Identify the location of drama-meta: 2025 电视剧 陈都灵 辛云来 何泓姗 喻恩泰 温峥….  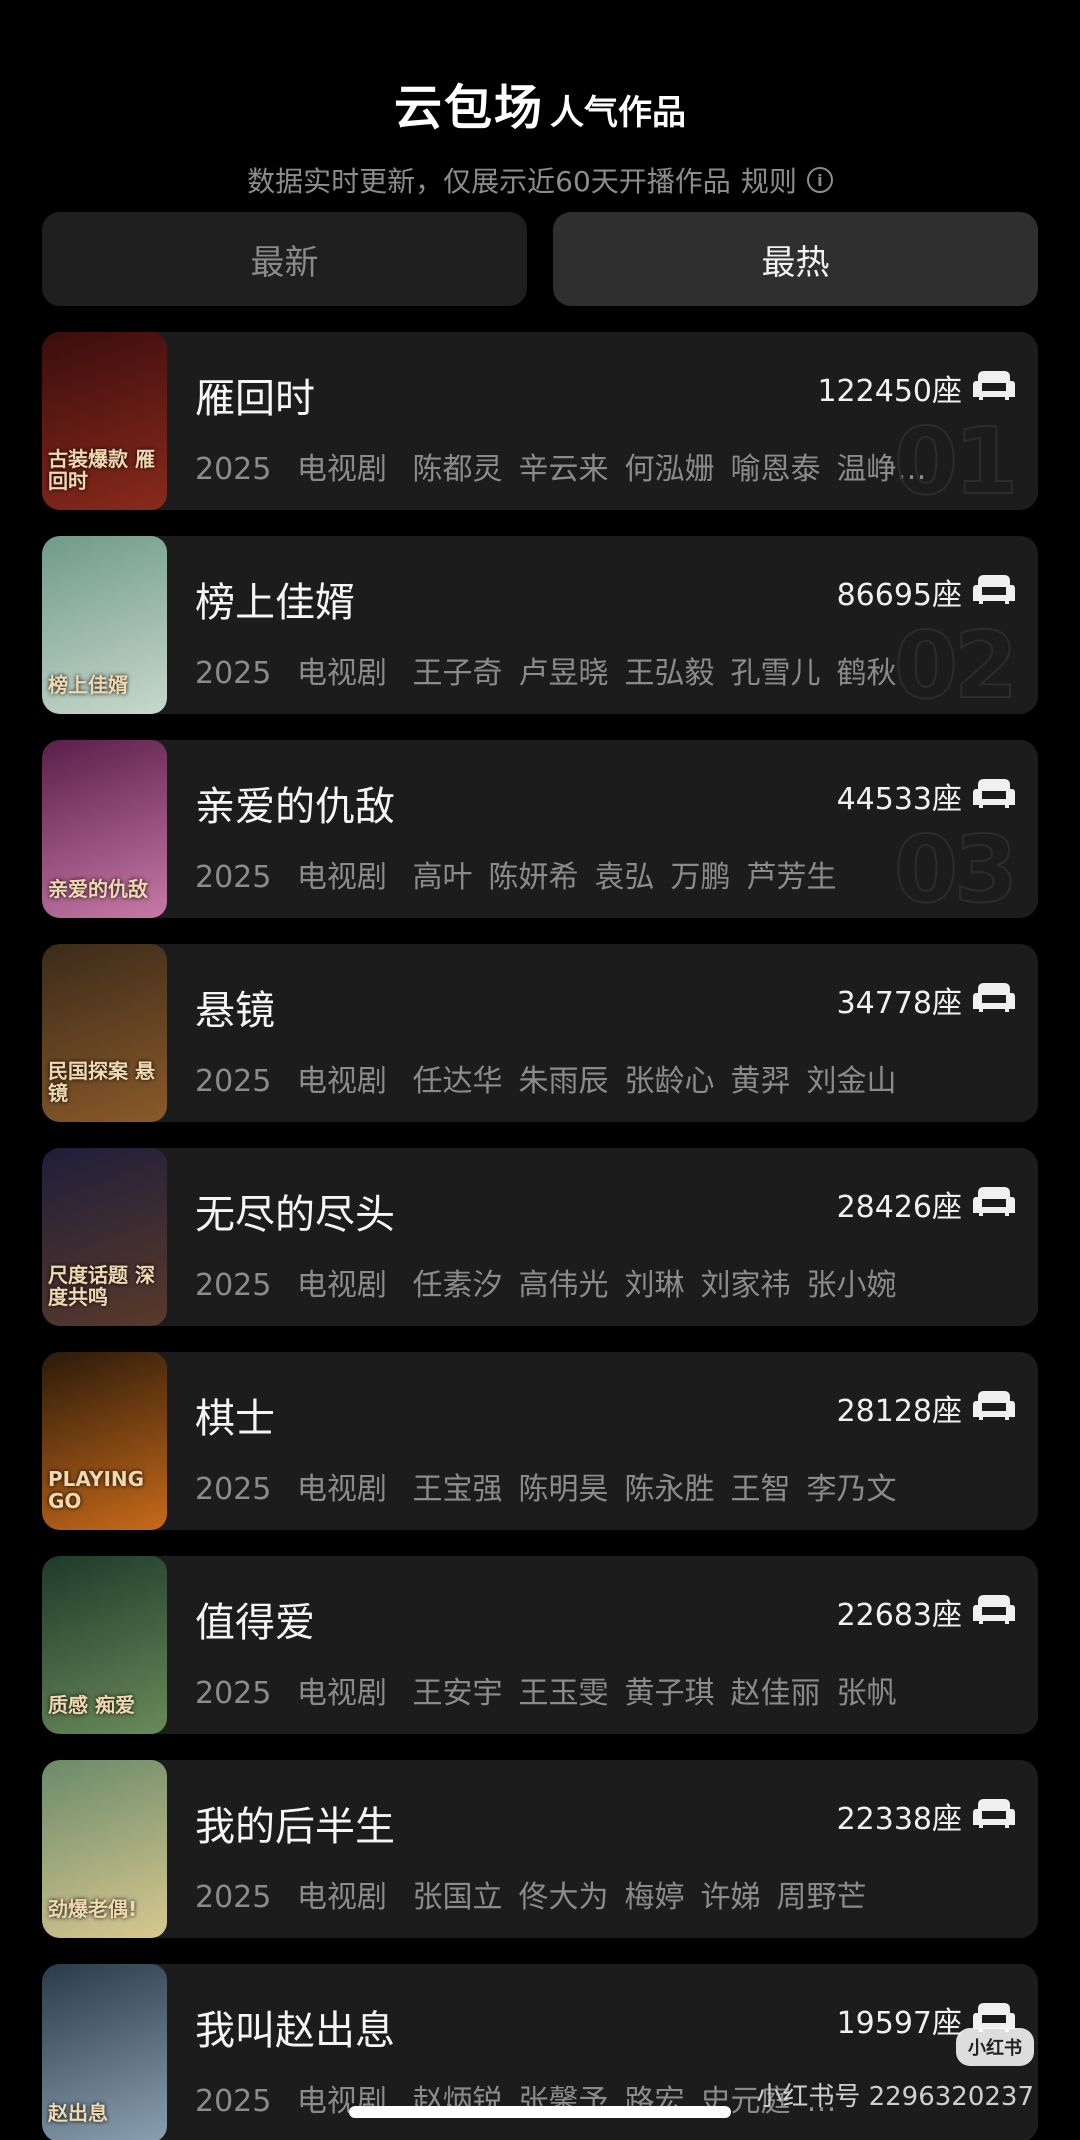
(566, 466).